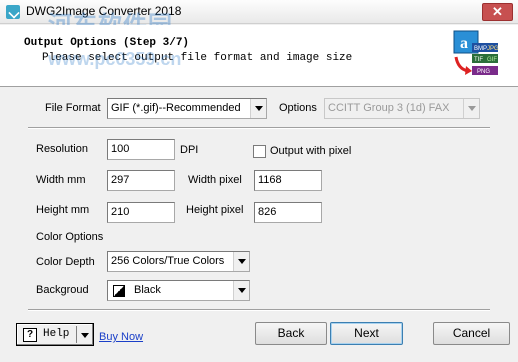 The height and width of the screenshot is (362, 518). Describe the element at coordinates (76, 334) in the screenshot. I see `help-separator` at that location.